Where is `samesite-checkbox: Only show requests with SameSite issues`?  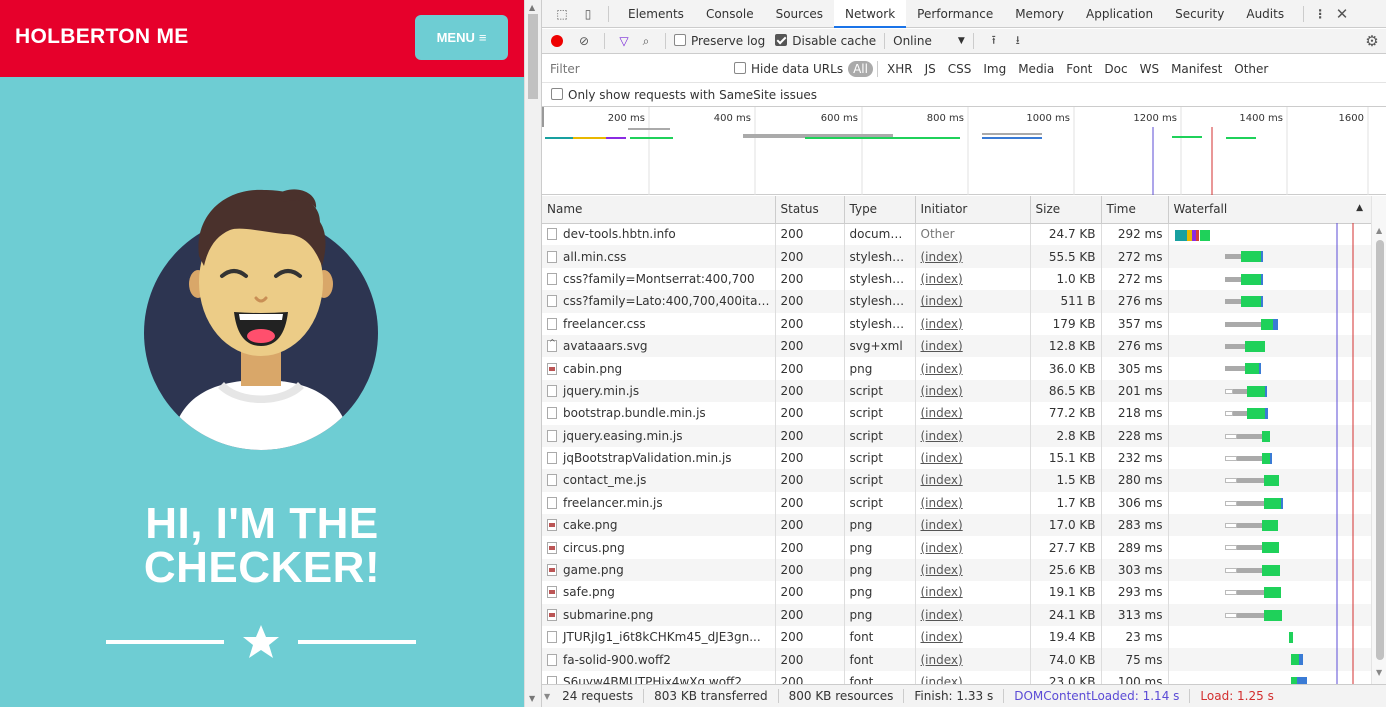 samesite-checkbox: Only show requests with SameSite issues is located at coordinates (684, 94).